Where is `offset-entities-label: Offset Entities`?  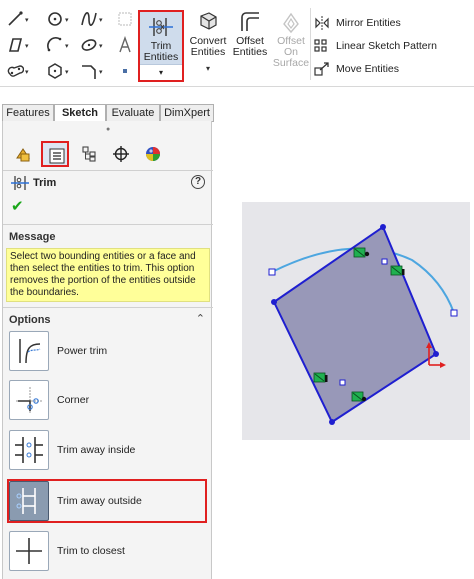 offset-entities-label: Offset Entities is located at coordinates (250, 47).